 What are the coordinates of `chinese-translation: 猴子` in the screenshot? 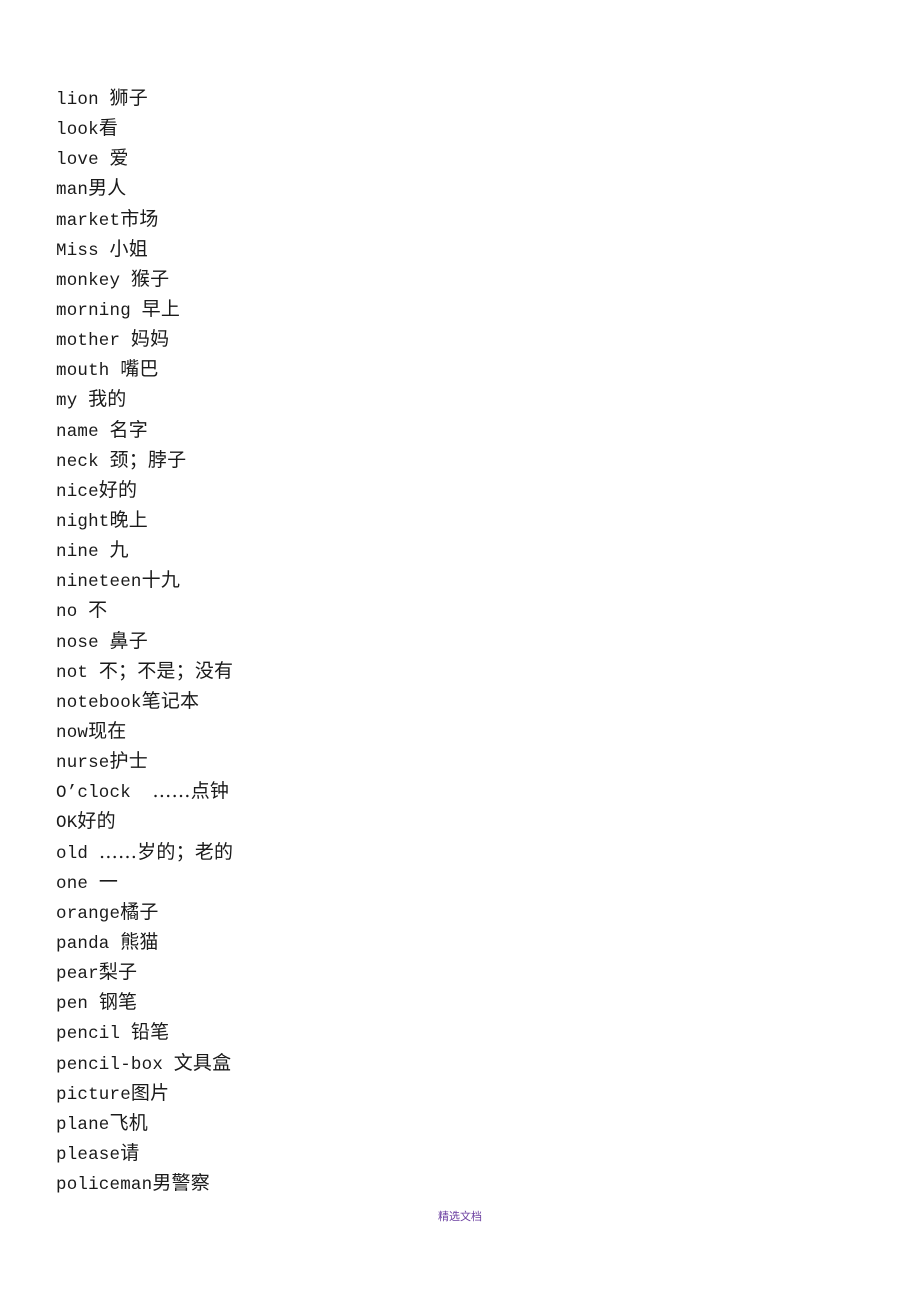 It's located at (150, 278).